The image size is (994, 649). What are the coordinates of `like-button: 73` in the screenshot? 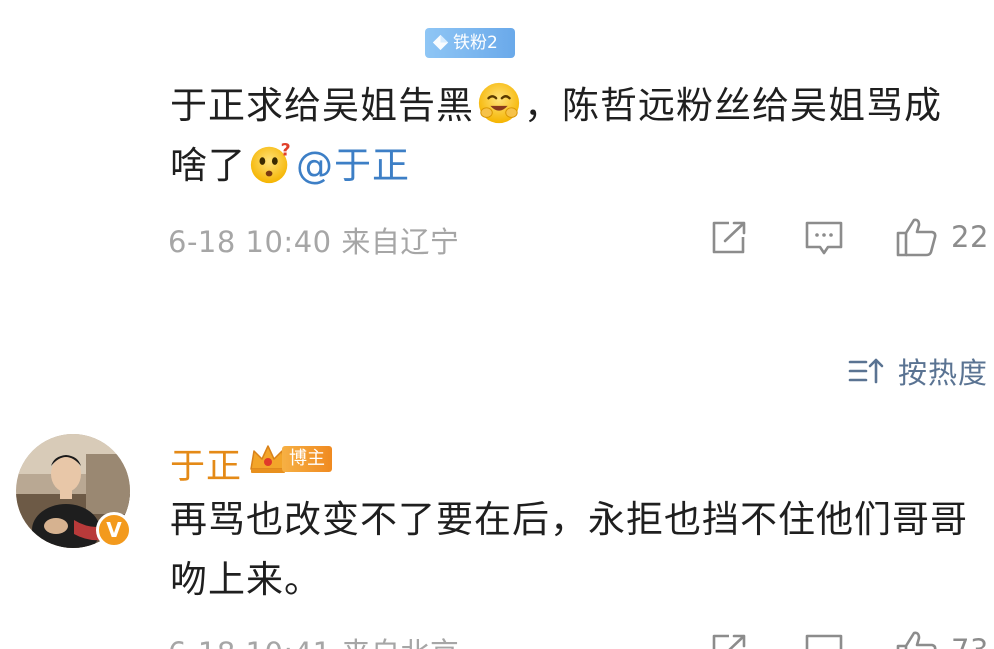 It's located at (942, 639).